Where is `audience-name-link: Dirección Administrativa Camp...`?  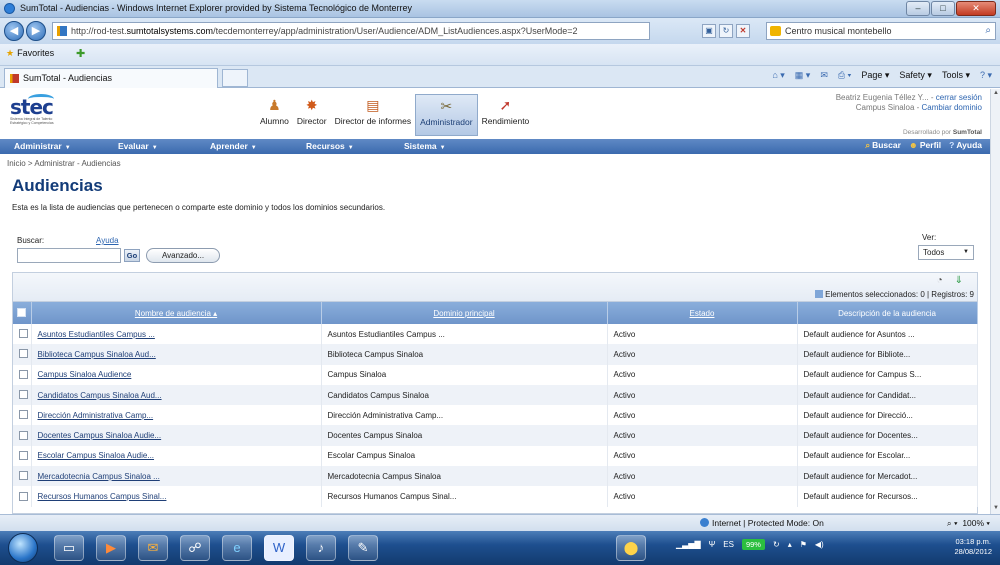
audience-name-link: Dirección Administrativa Camp... is located at coordinates (96, 415).